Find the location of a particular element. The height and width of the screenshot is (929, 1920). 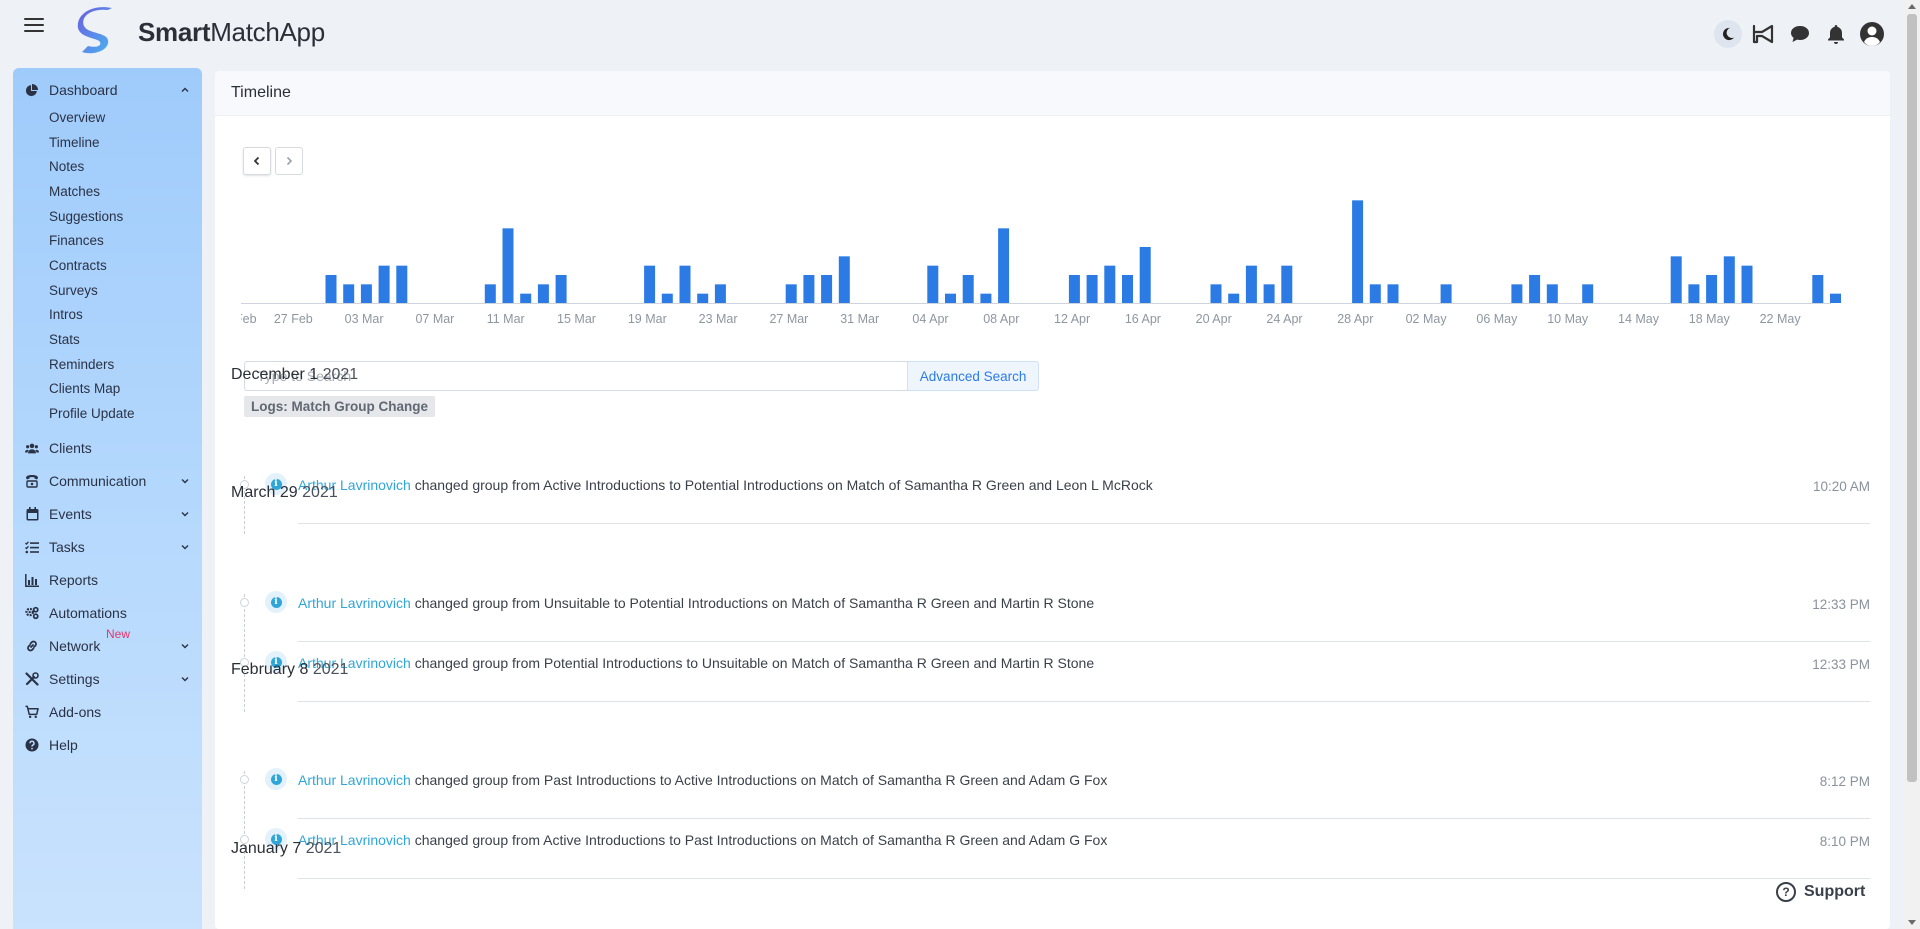

filter-chip: Logs: Match Group Change is located at coordinates (339, 406).